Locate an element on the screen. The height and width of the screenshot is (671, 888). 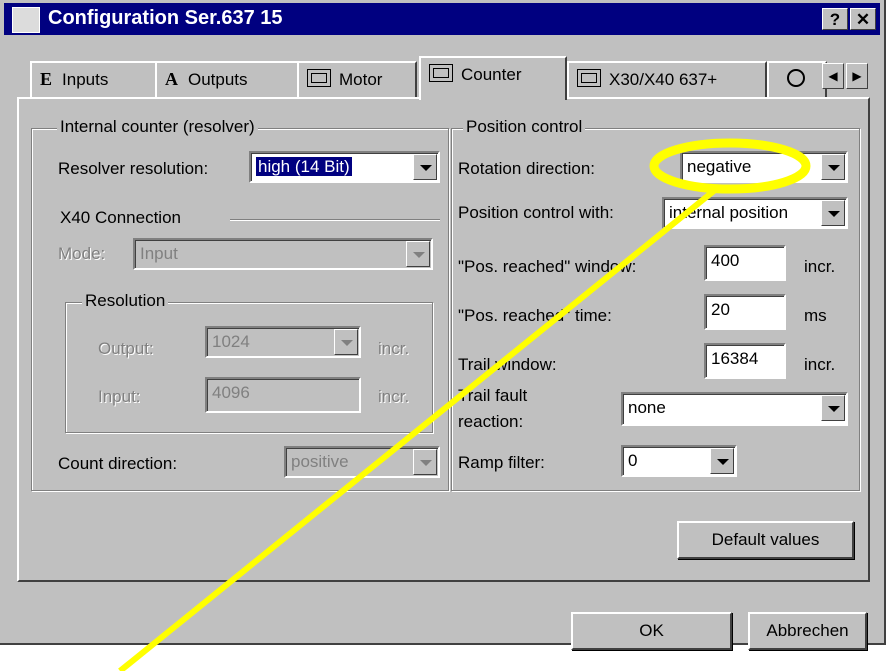
outputs-icon: A is located at coordinates (171, 79).